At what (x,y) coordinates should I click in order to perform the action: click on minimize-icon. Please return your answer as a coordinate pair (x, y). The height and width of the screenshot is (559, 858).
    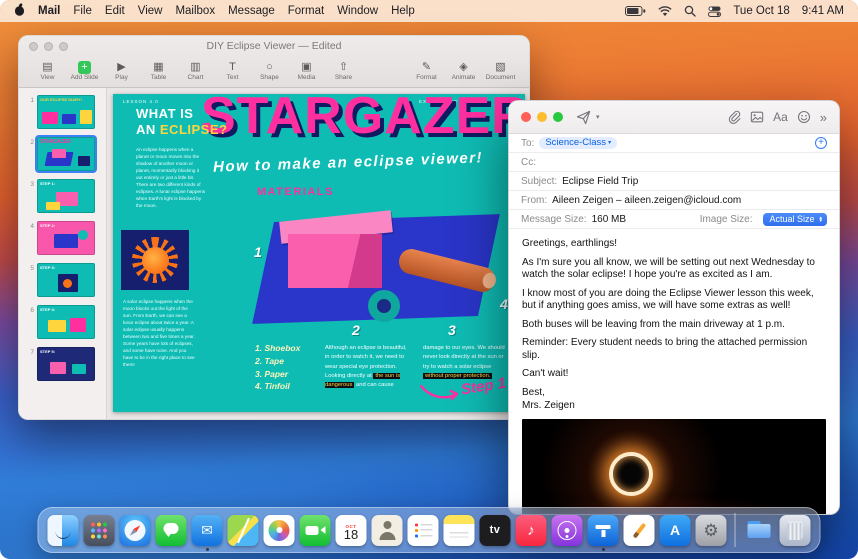
    Looking at the image, I should click on (542, 117).